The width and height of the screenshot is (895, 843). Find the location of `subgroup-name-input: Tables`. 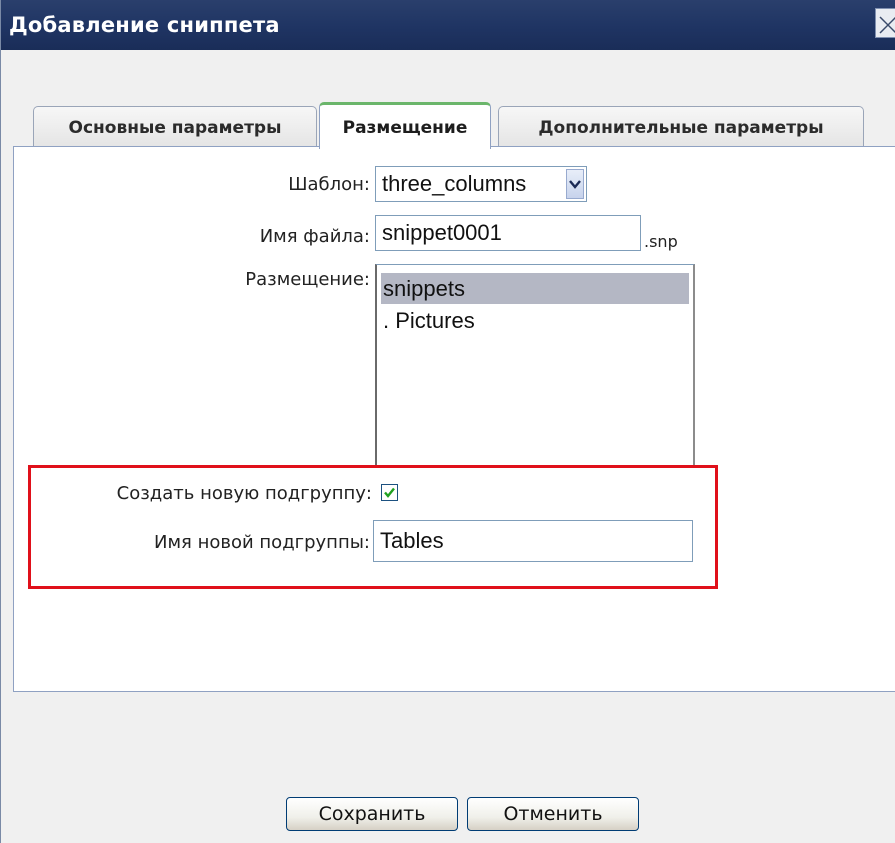

subgroup-name-input: Tables is located at coordinates (533, 541).